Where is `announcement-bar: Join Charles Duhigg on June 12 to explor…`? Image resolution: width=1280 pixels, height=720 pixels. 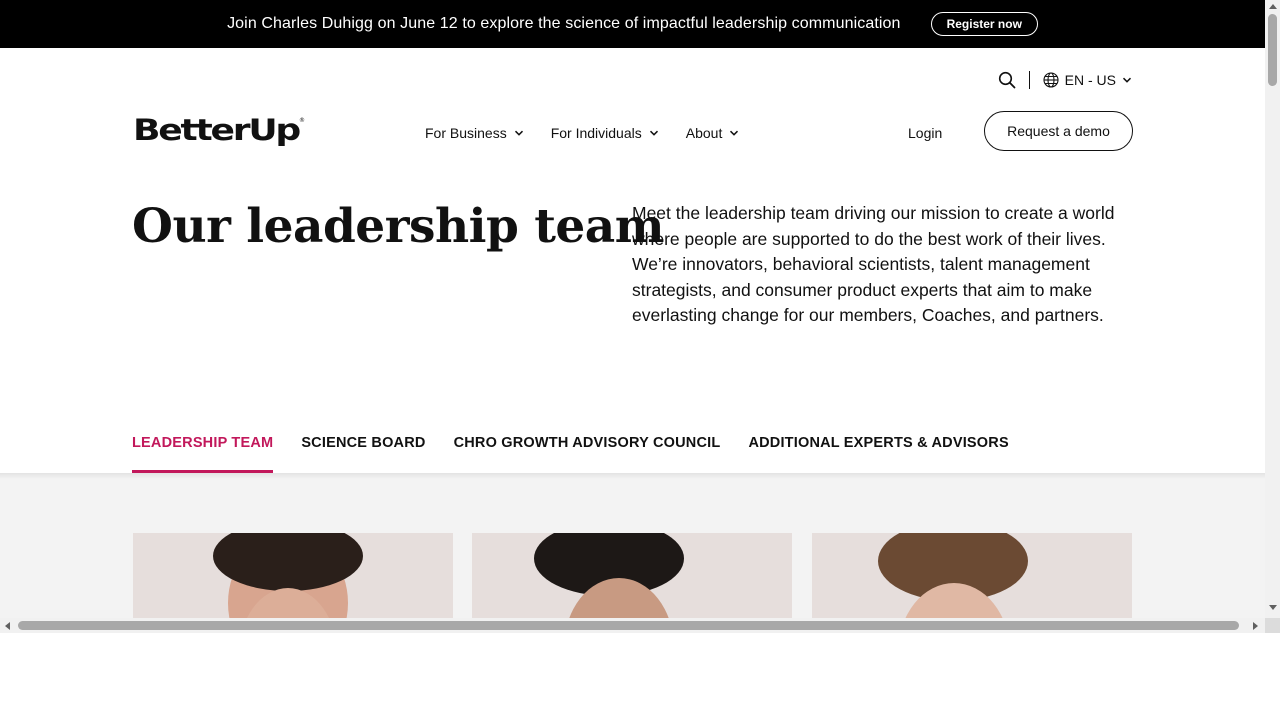 announcement-bar: Join Charles Duhigg on June 12 to explor… is located at coordinates (632, 24).